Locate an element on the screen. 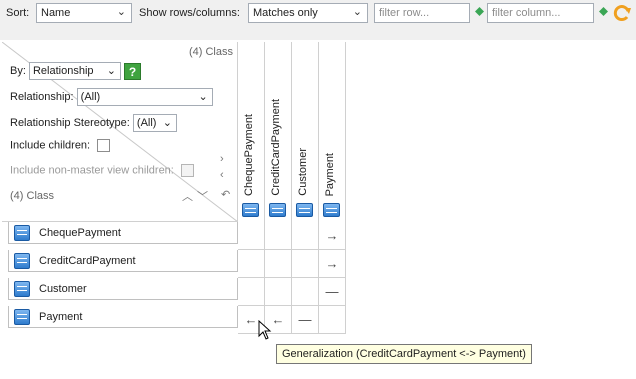 This screenshot has height=379, width=636. sort-label: Sort: is located at coordinates (18, 13).